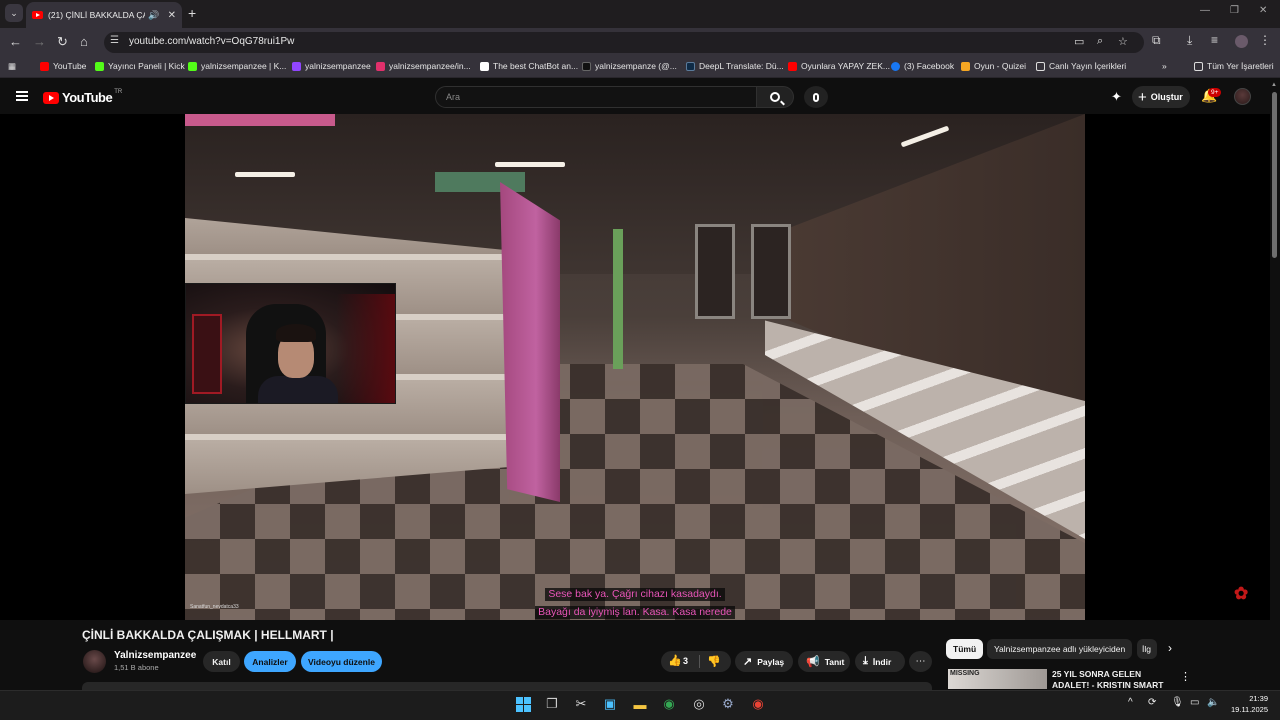  What do you see at coordinates (270, 661) in the screenshot?
I see `analytics-button: Analizler` at bounding box center [270, 661].